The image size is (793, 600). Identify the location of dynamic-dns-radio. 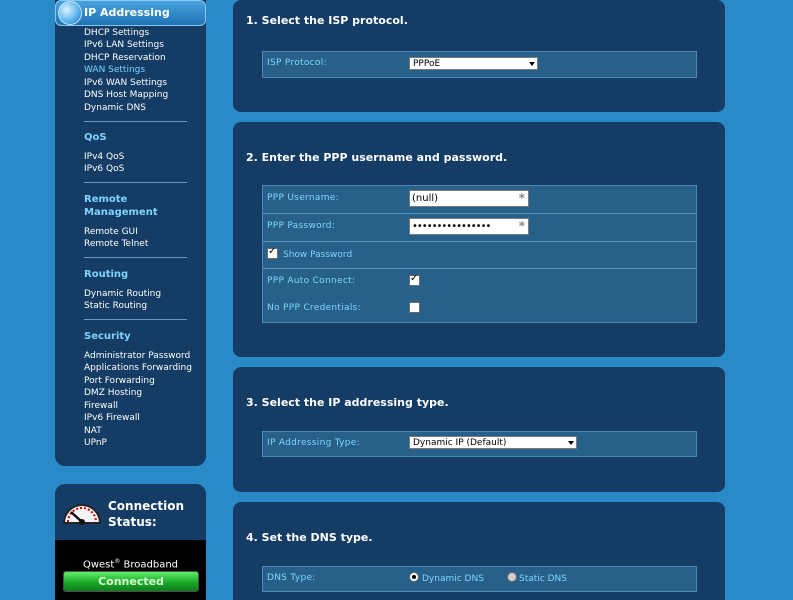
(414, 577).